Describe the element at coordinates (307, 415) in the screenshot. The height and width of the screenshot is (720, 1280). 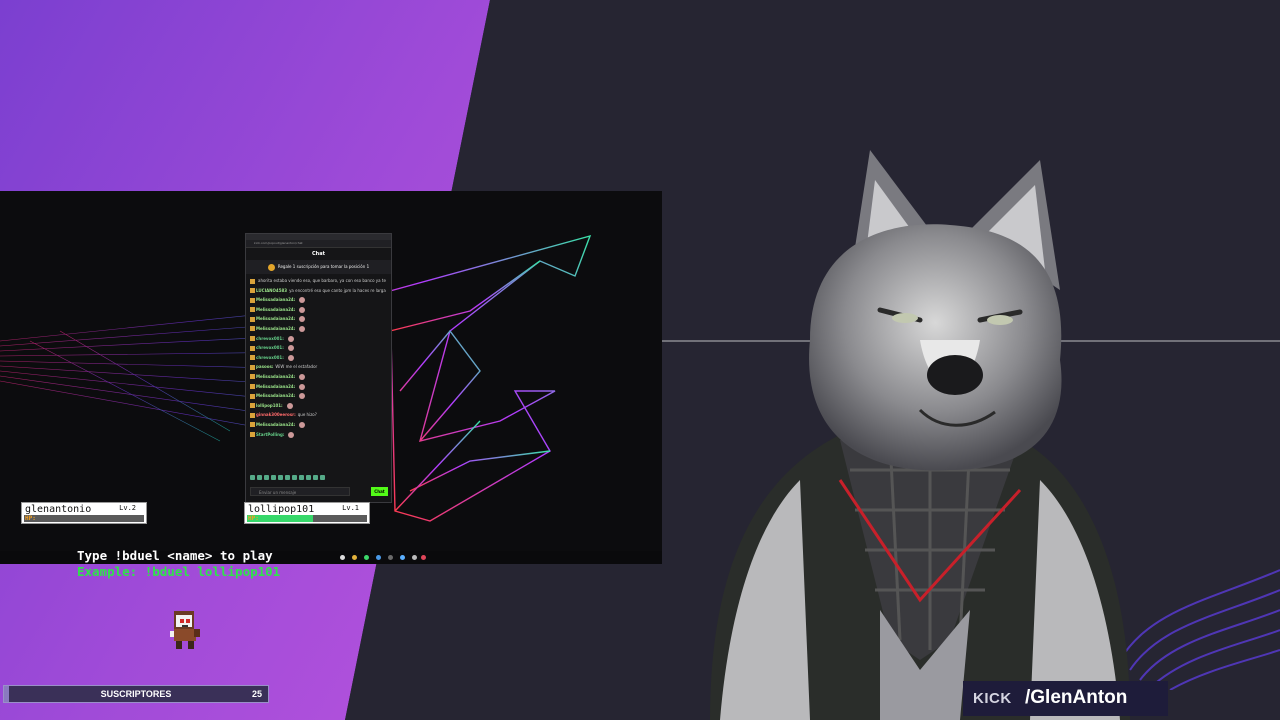
I see `chat-text: que hizo?` at that location.